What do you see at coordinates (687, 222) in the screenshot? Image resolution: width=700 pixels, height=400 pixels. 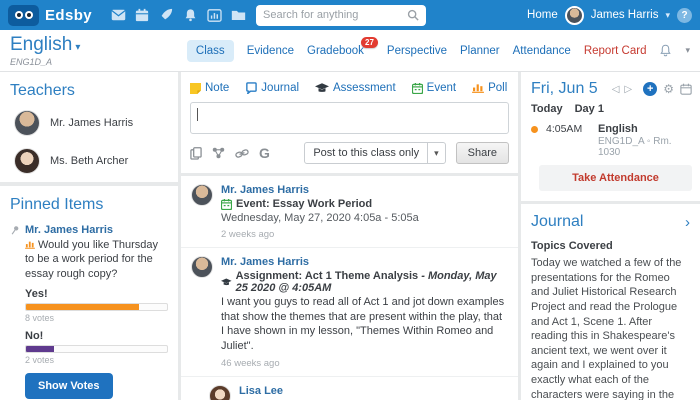 I see `chevron-right-icon: ›` at bounding box center [687, 222].